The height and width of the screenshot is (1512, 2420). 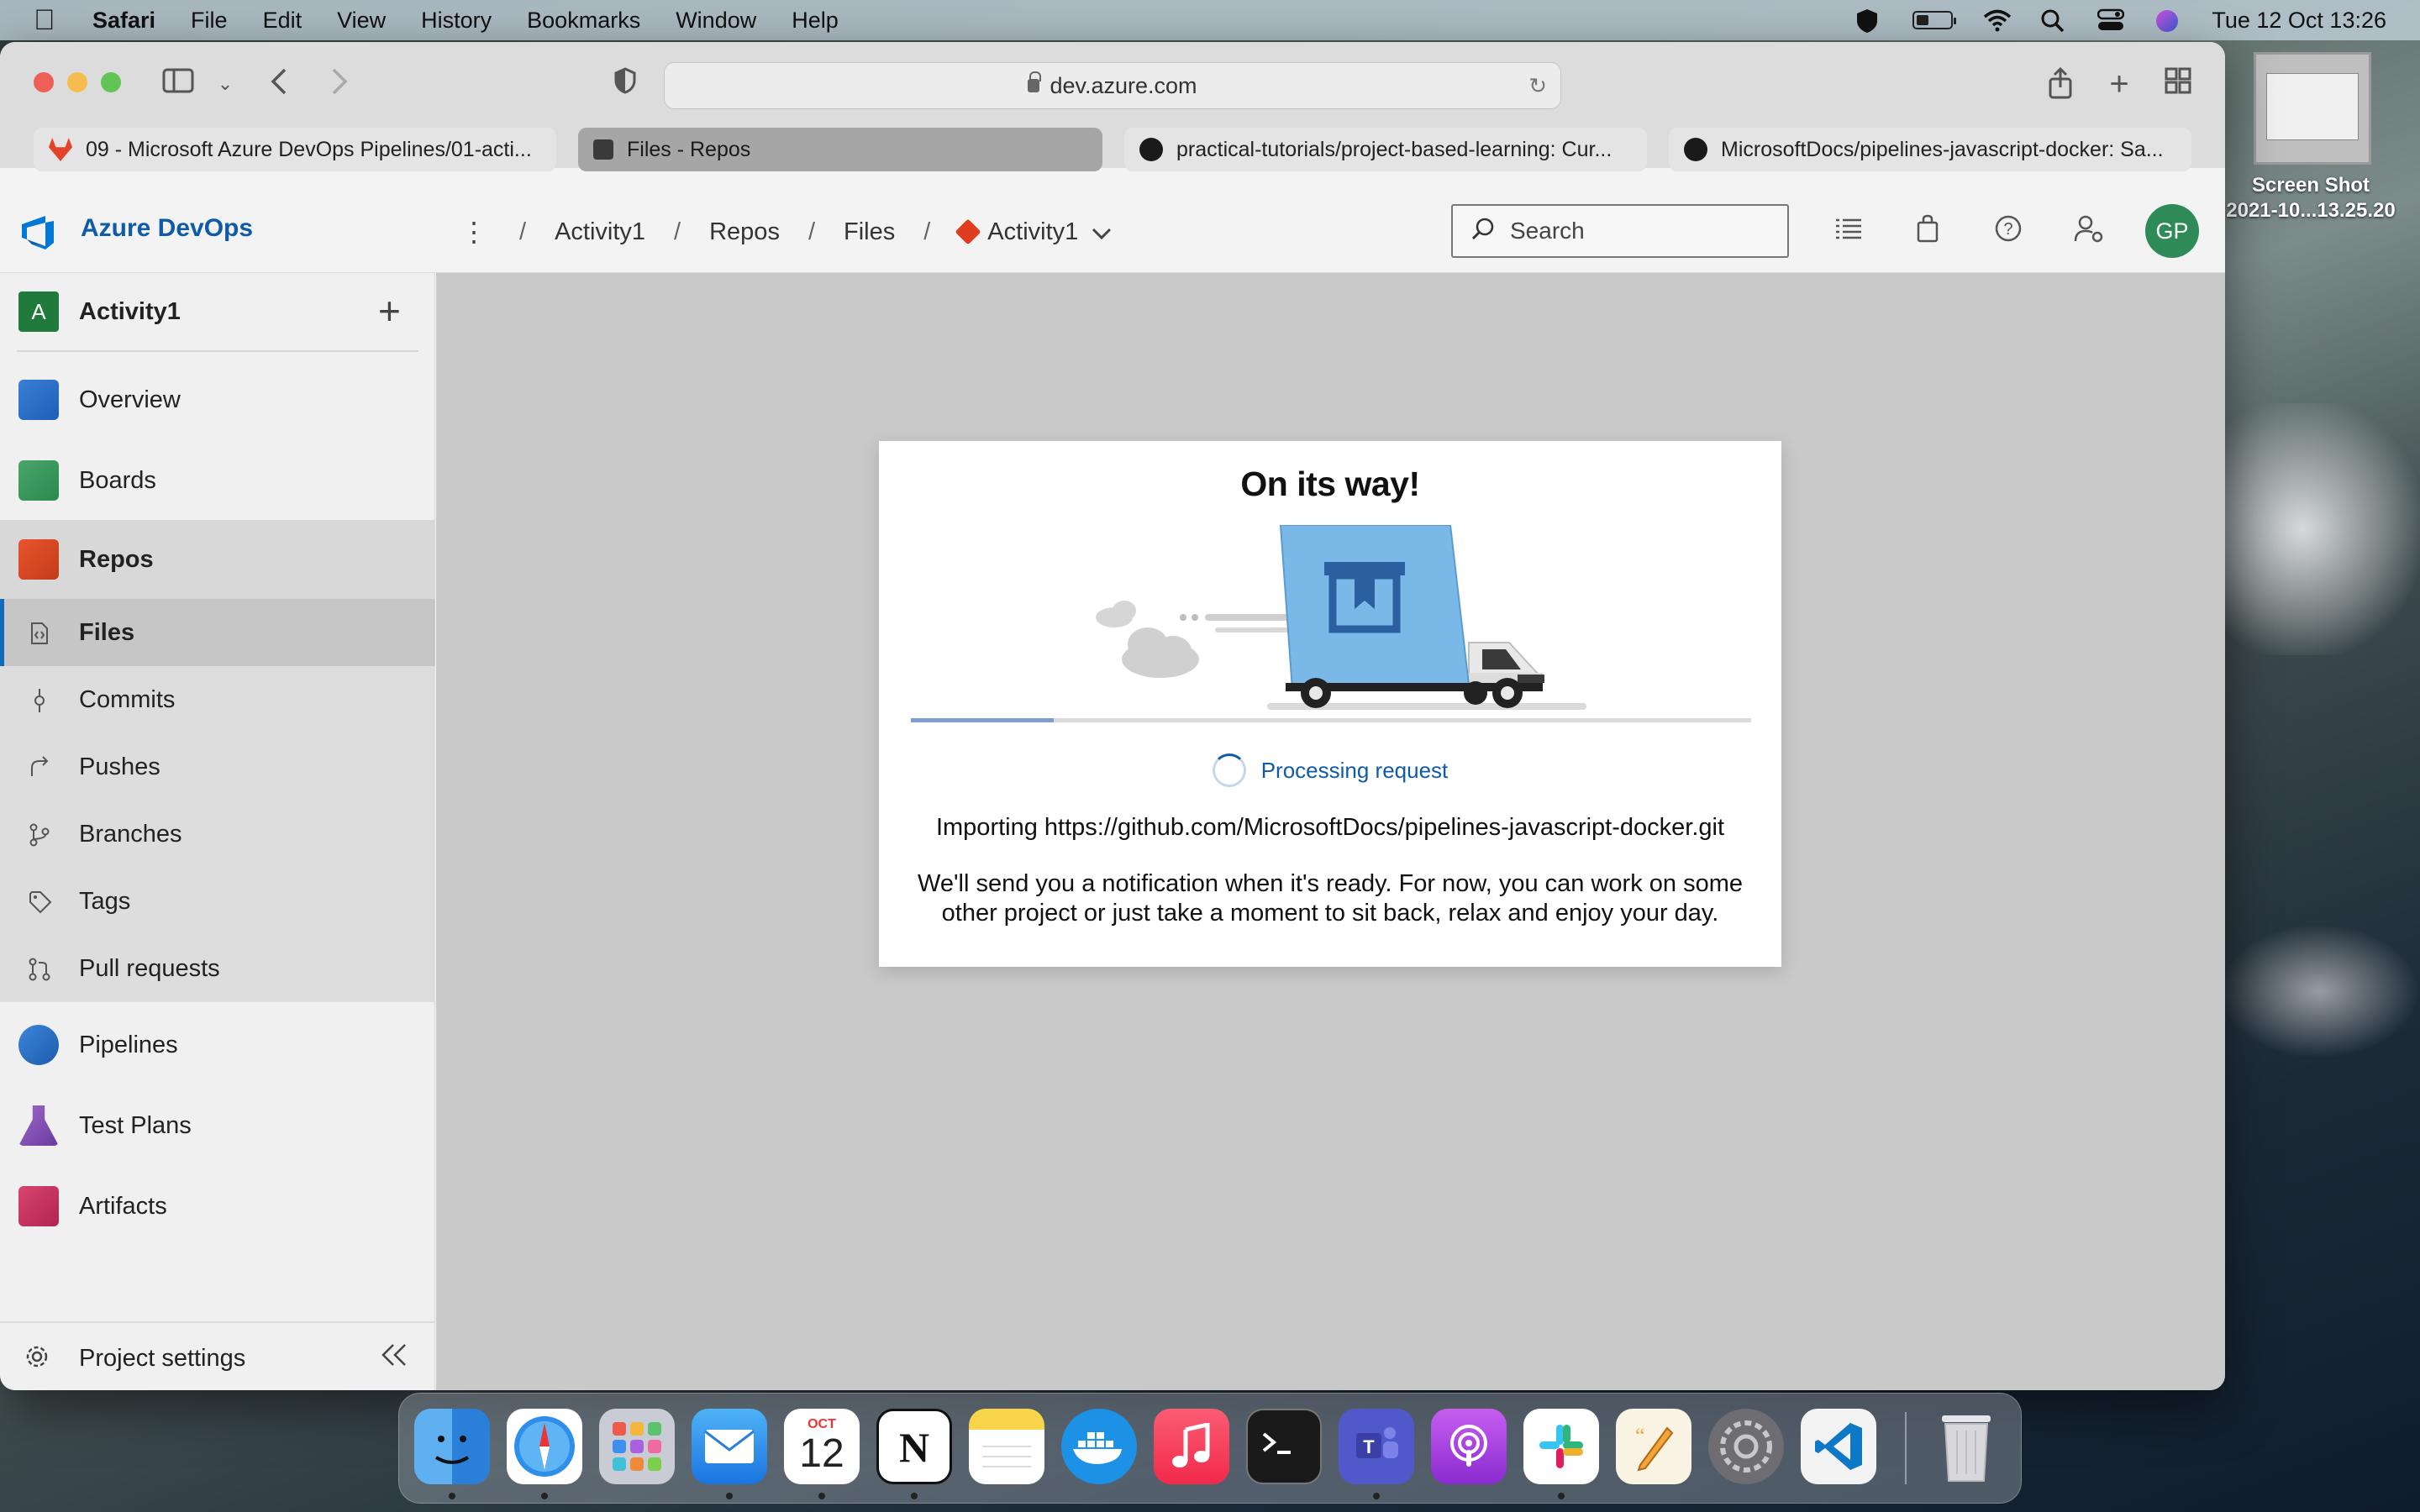 I want to click on reload-icon: ↻, so click(x=1537, y=86).